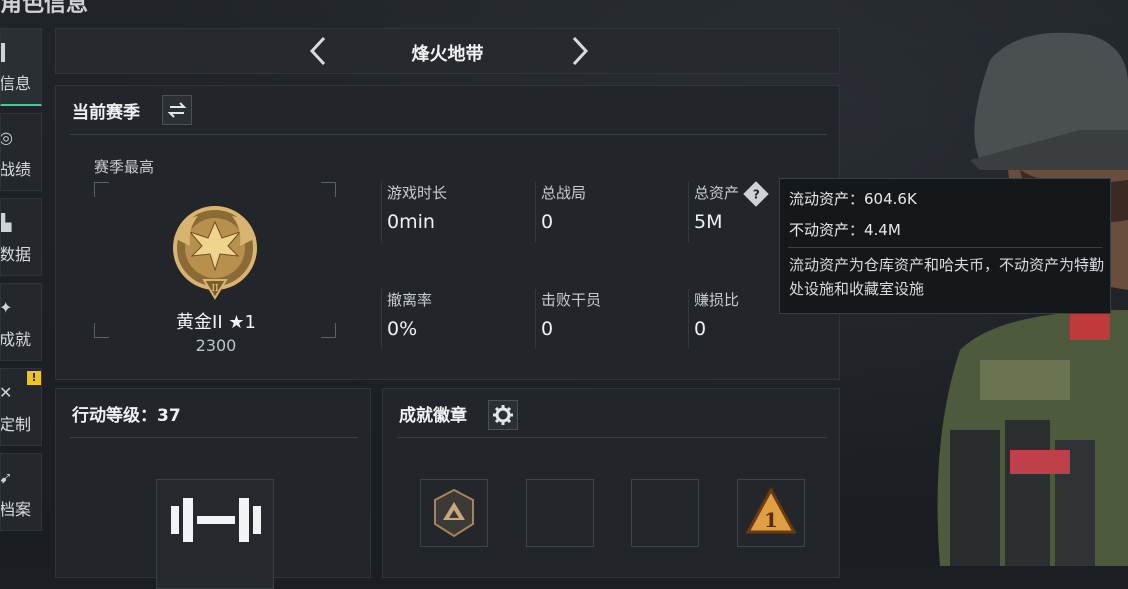 The image size is (1128, 589). Describe the element at coordinates (16, 254) in the screenshot. I see `sidebar-item-label: 数据` at that location.